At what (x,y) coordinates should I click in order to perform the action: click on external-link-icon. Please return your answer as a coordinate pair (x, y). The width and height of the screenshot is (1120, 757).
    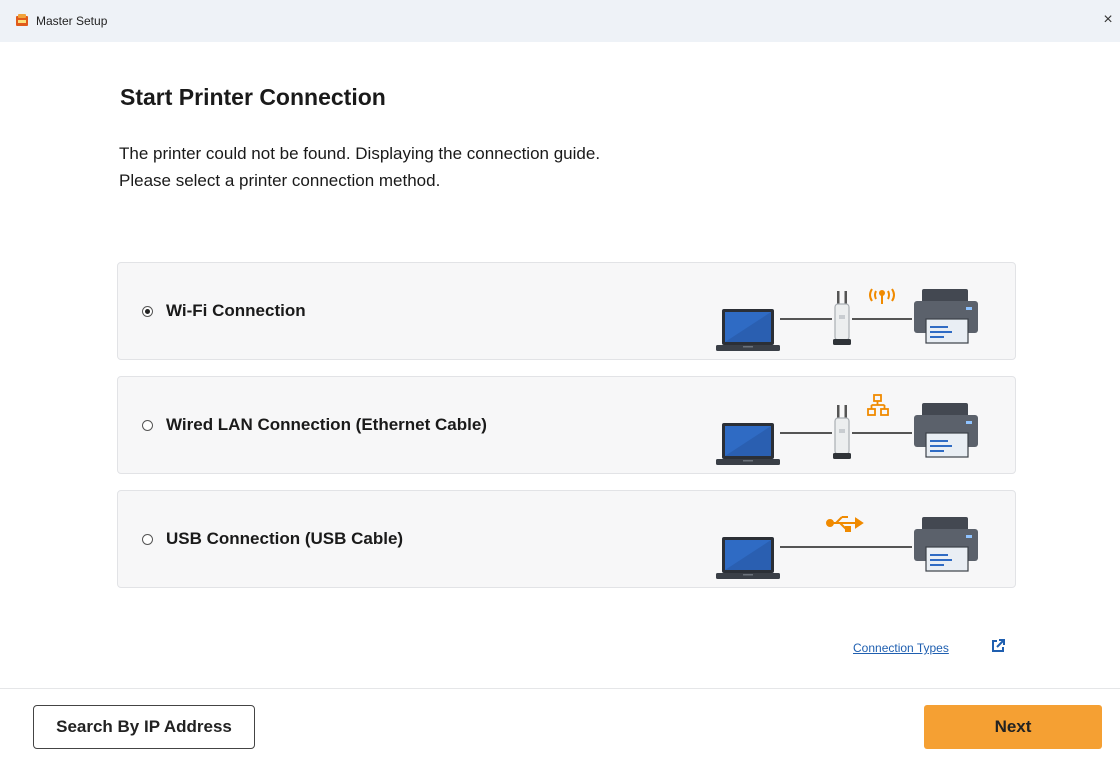
    Looking at the image, I should click on (998, 646).